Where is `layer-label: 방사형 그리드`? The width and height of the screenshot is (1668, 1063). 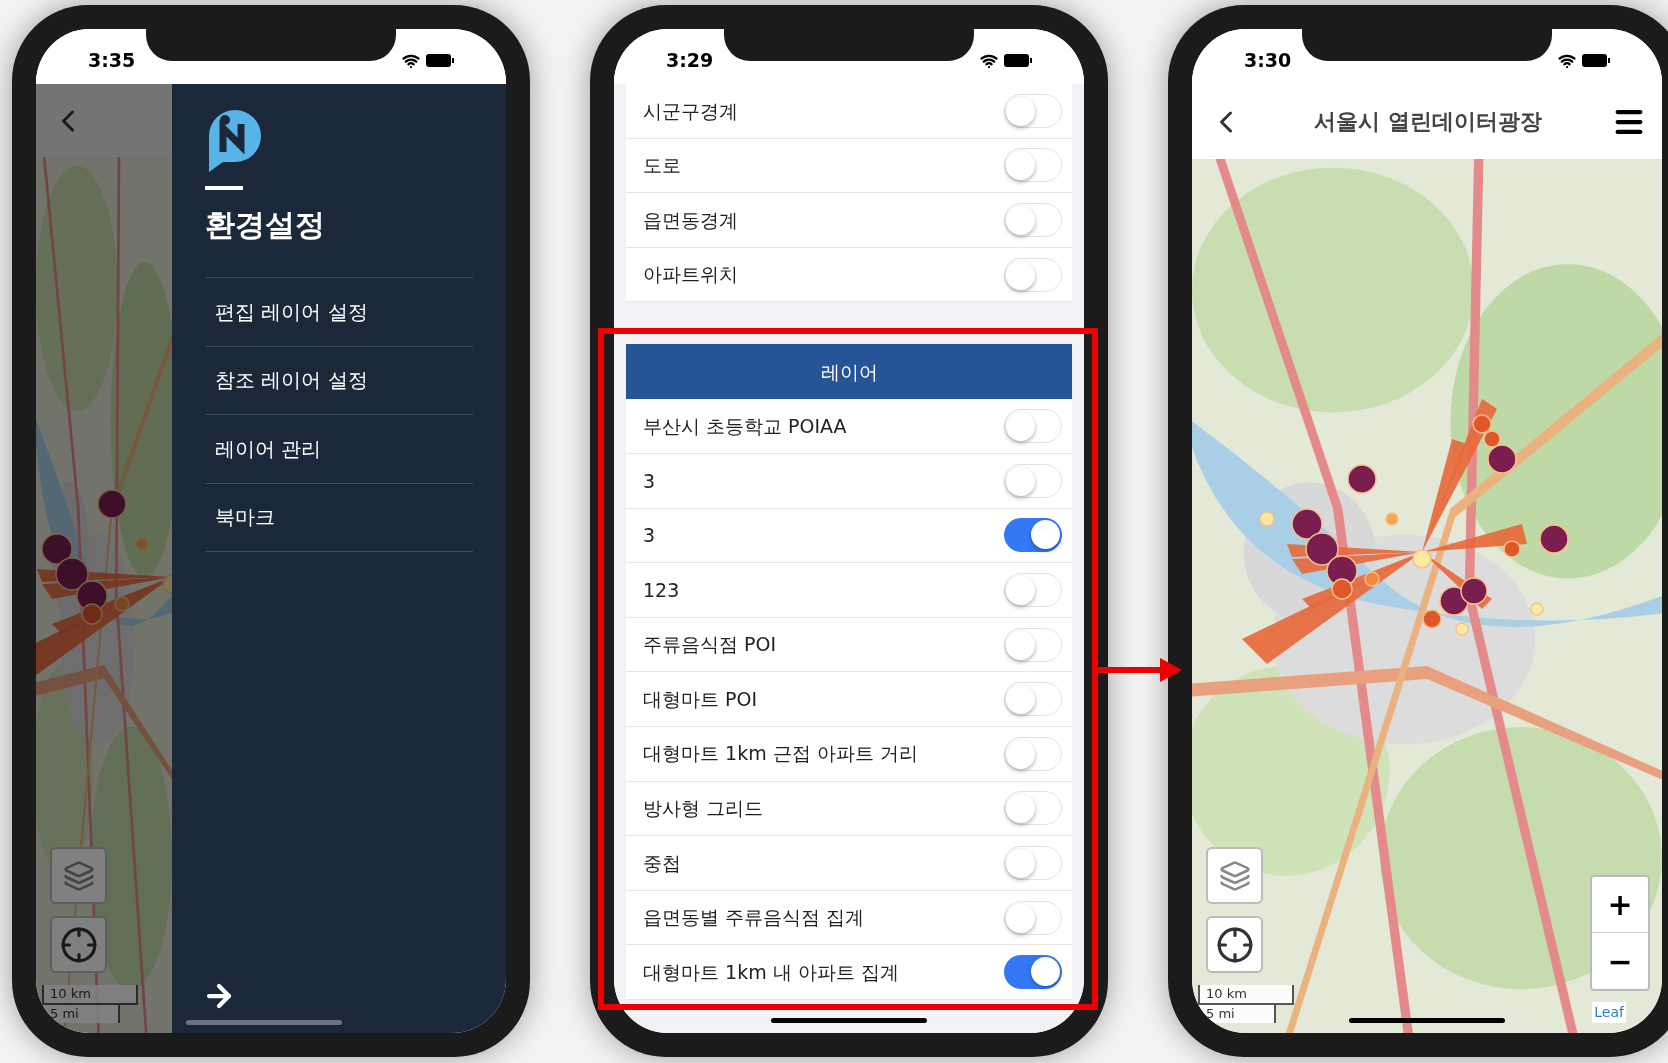 layer-label: 방사형 그리드 is located at coordinates (703, 809).